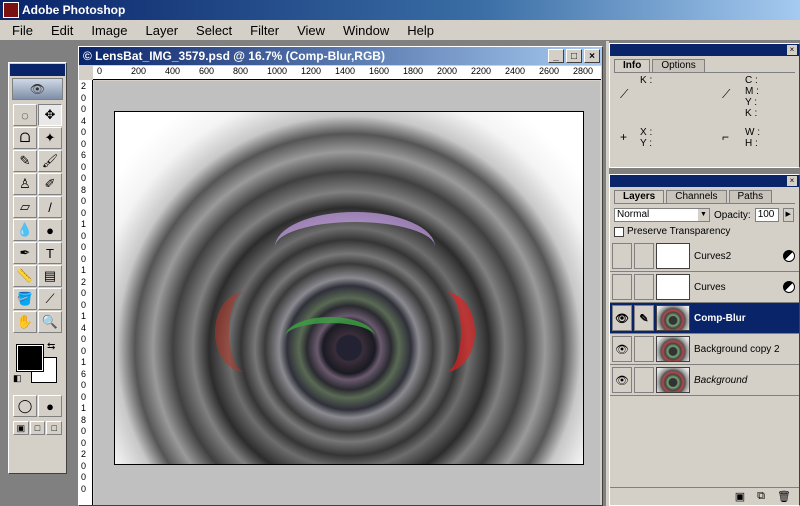 This screenshot has width=800, height=506. I want to click on ruler-h-label: 400, so click(173, 71).